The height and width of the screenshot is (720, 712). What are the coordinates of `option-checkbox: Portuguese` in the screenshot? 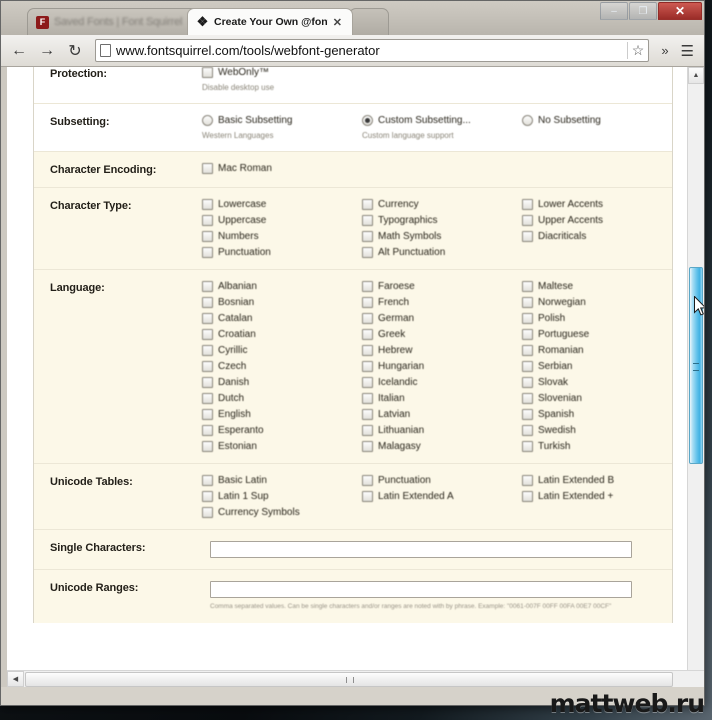 It's located at (602, 334).